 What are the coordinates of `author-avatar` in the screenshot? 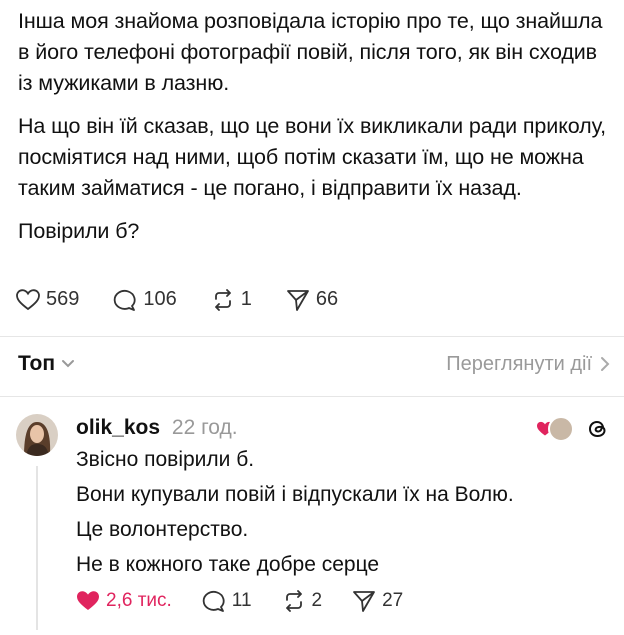 It's located at (561, 429).